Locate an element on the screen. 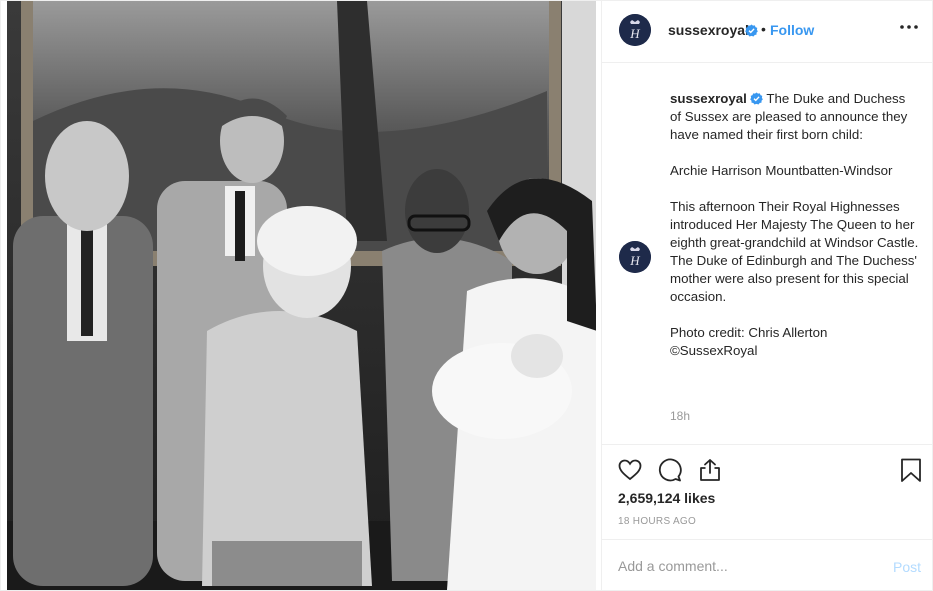 The height and width of the screenshot is (591, 933). post-actions: 2,659,124 likes 18 HOURS AGO is located at coordinates (767, 491).